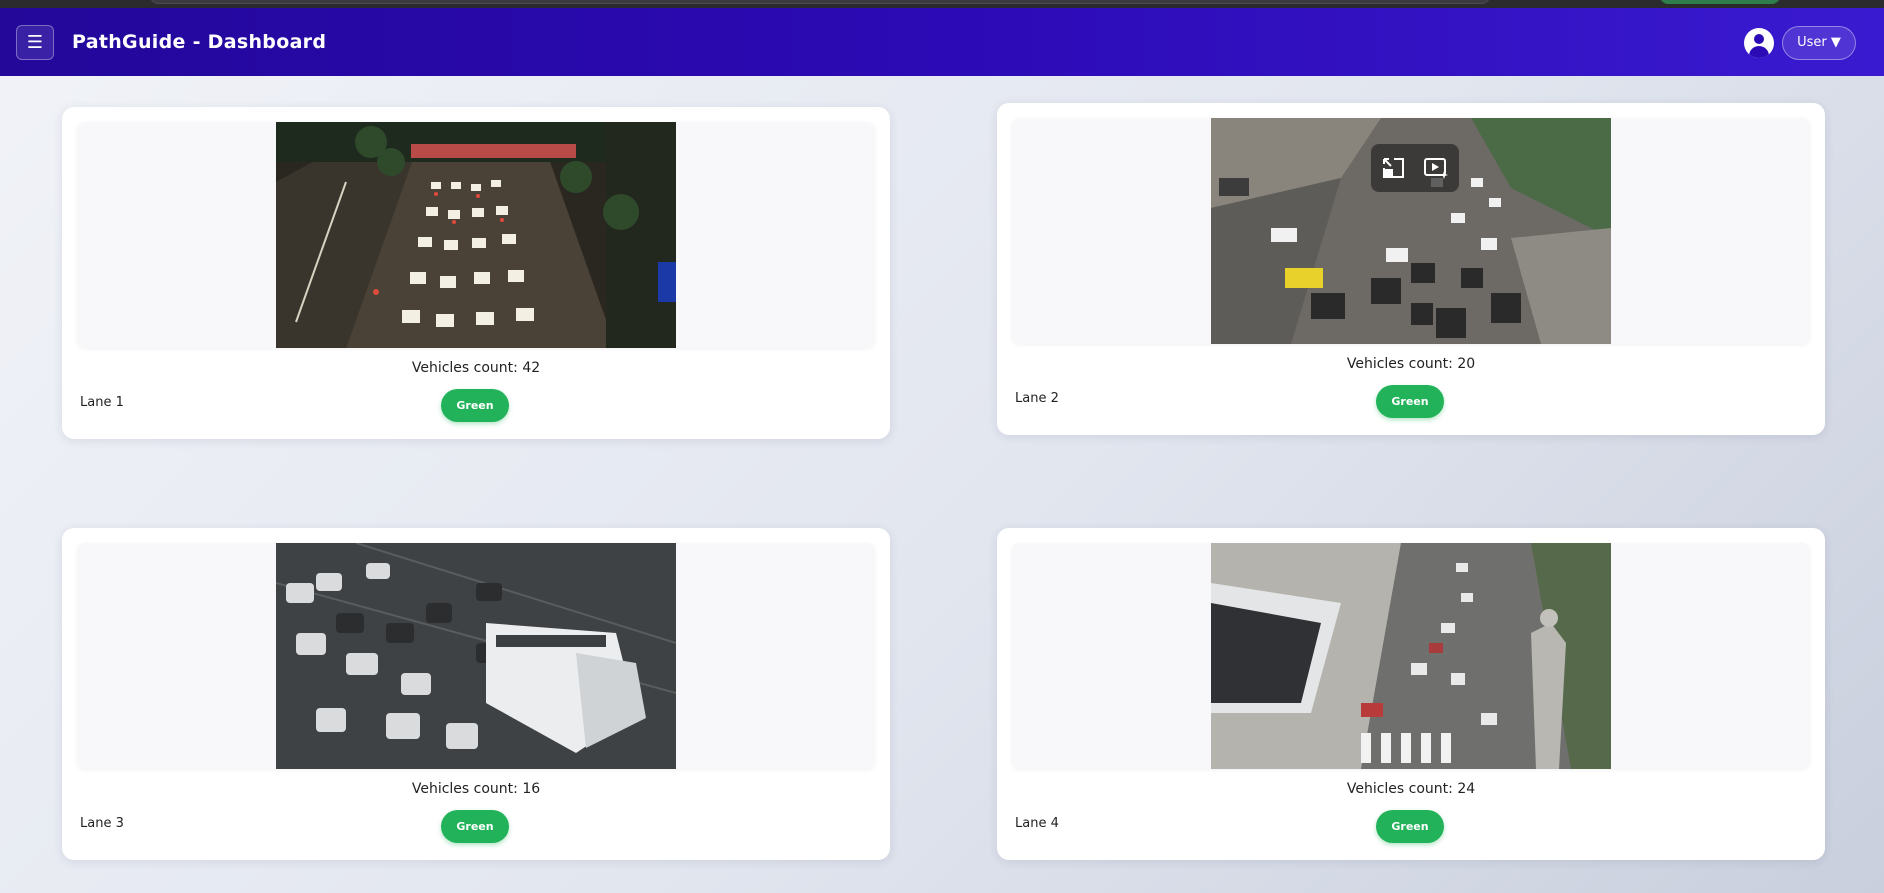 The image size is (1884, 893). I want to click on user-avatar-icon, so click(1759, 43).